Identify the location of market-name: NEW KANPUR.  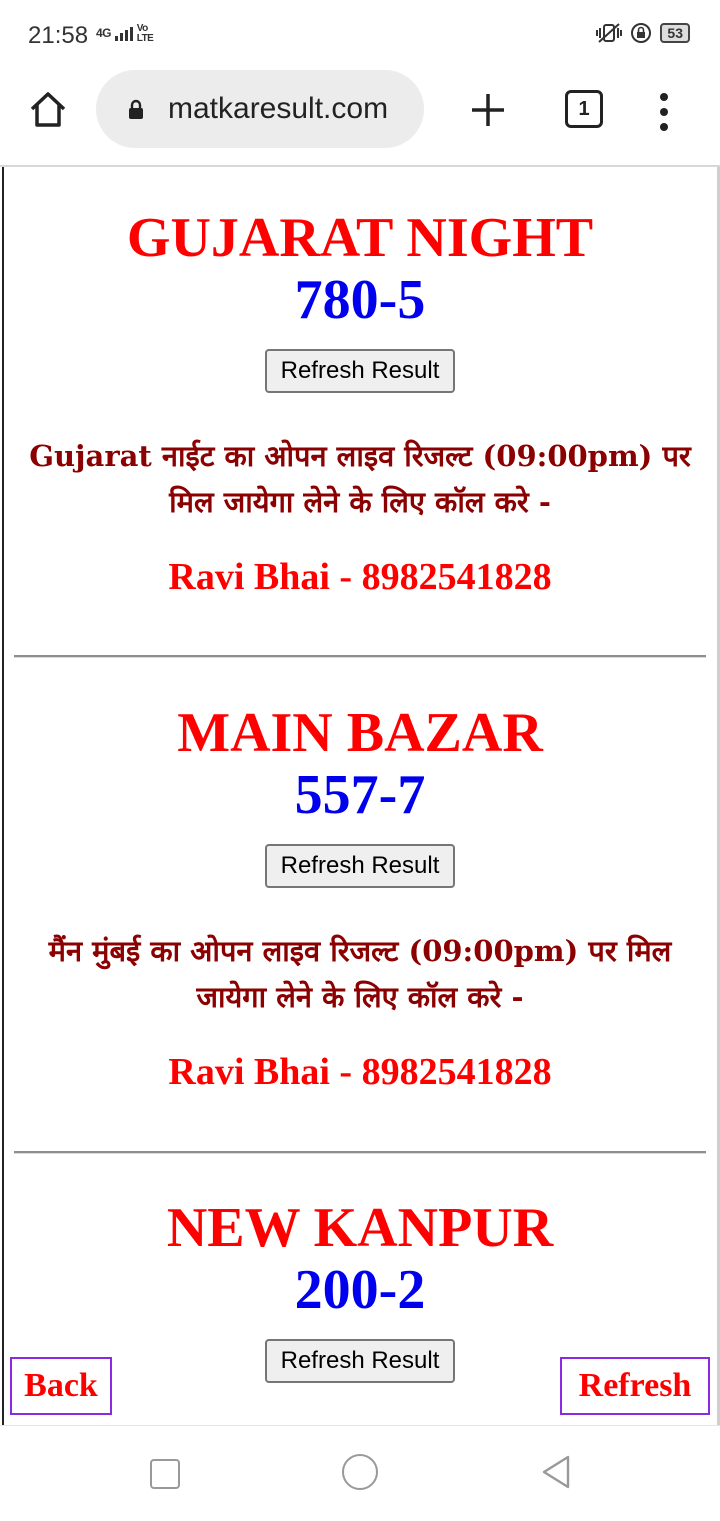
(360, 1228).